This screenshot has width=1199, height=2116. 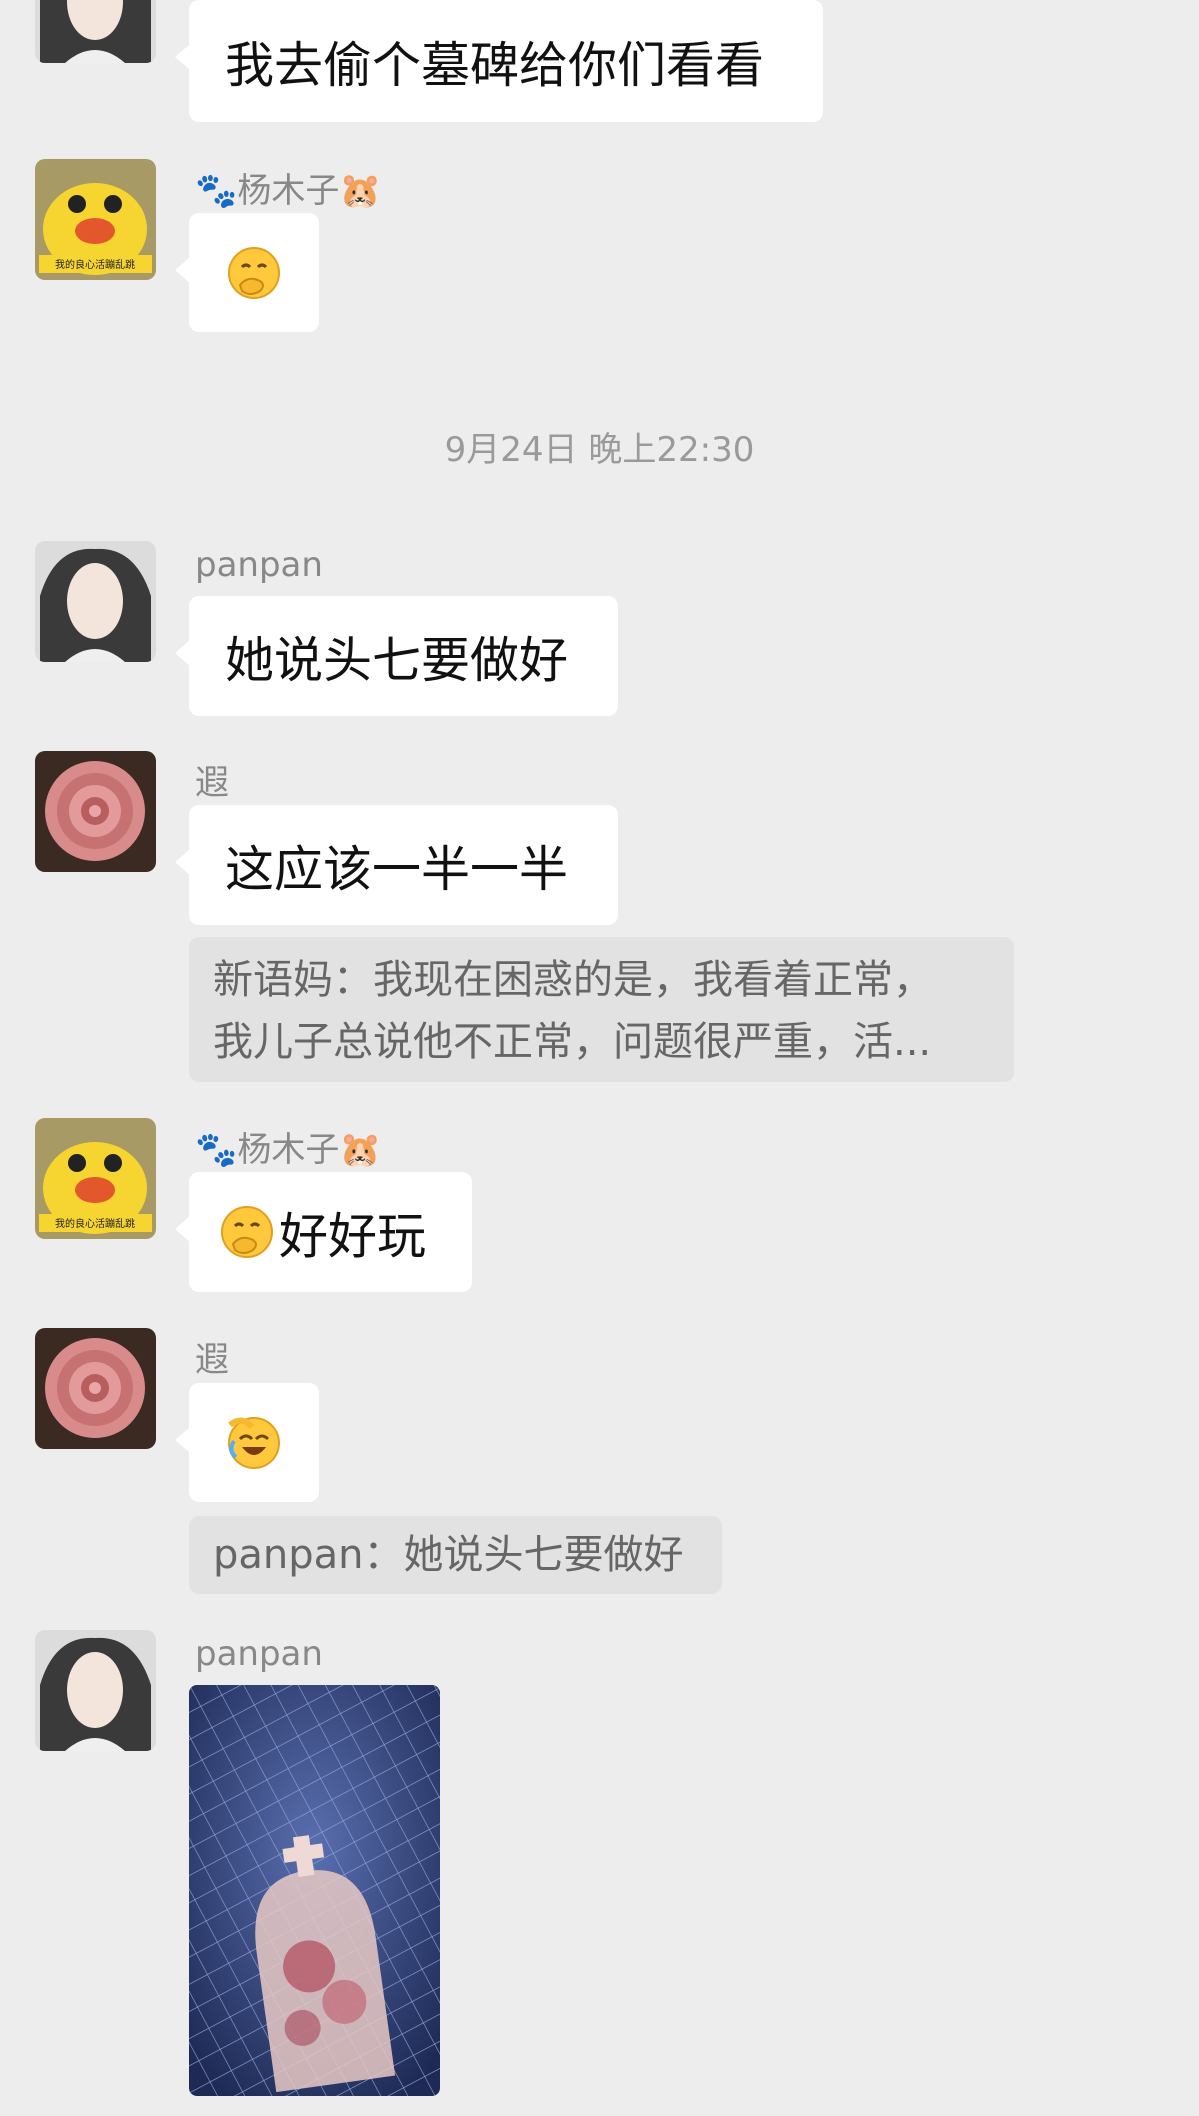 What do you see at coordinates (397, 869) in the screenshot?
I see `message-text: 这应该一半一半` at bounding box center [397, 869].